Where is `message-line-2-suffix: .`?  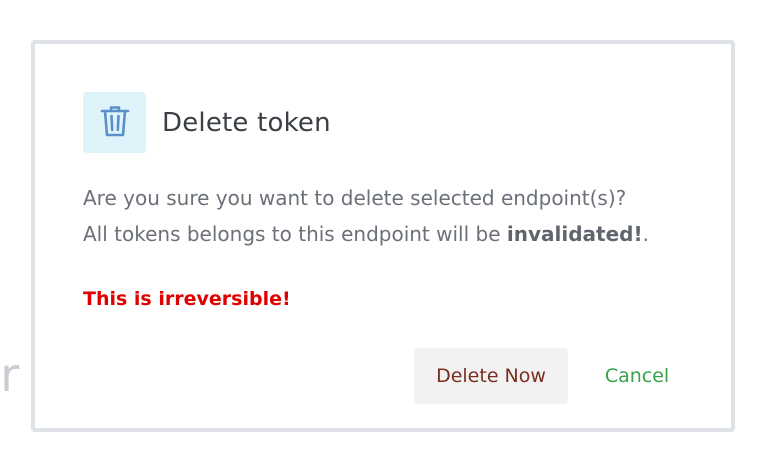 message-line-2-suffix: . is located at coordinates (645, 234).